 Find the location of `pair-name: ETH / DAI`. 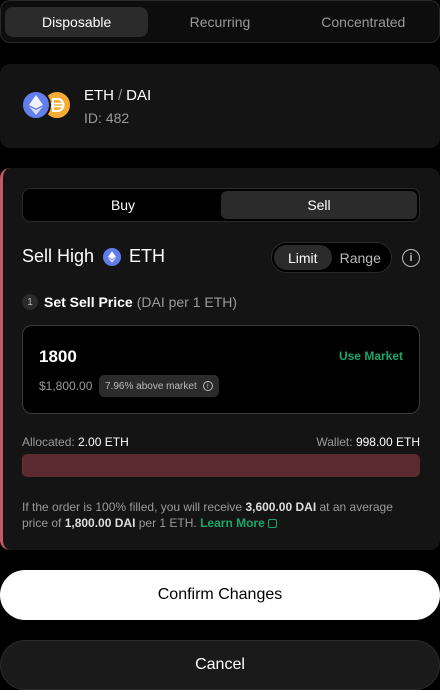

pair-name: ETH / DAI is located at coordinates (117, 95).